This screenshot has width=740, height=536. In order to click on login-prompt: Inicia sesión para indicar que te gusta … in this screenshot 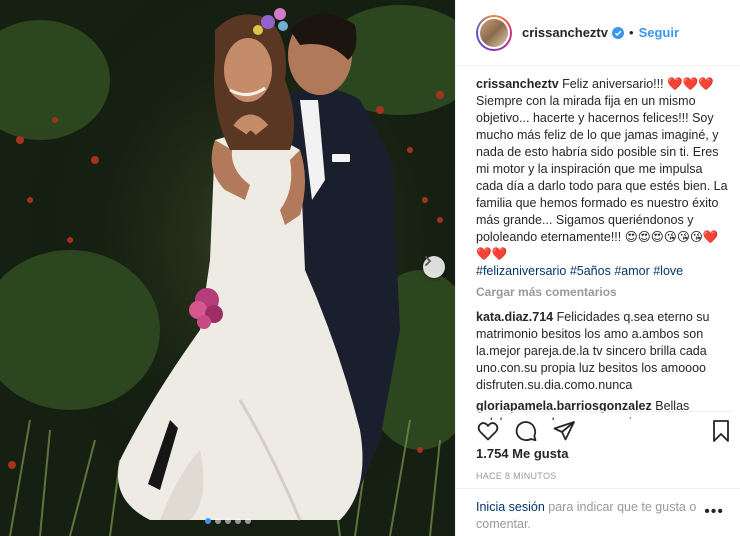, I will do `click(598, 512)`.